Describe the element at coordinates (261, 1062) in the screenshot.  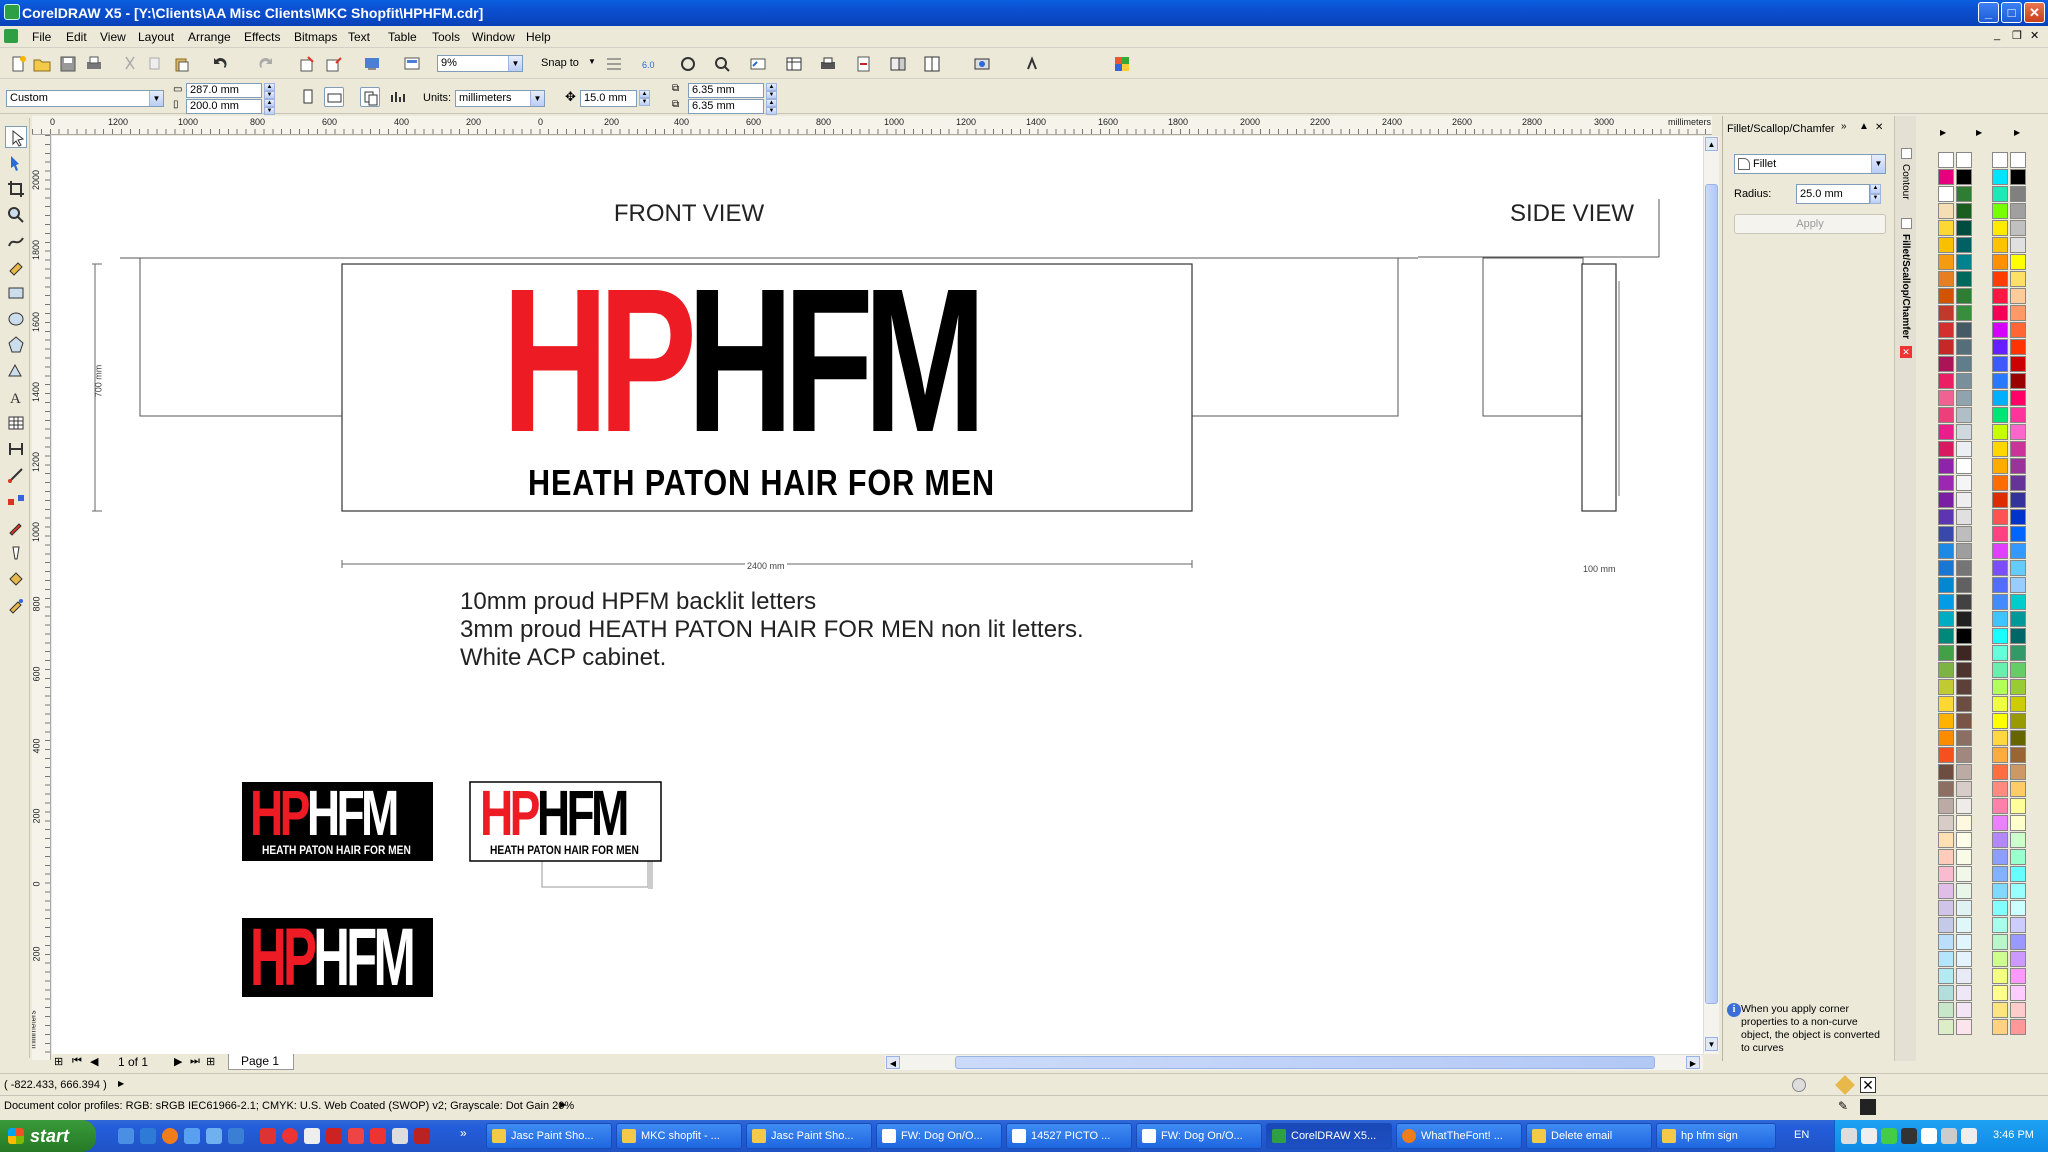
I see `page-tab-1: Page 1` at that location.